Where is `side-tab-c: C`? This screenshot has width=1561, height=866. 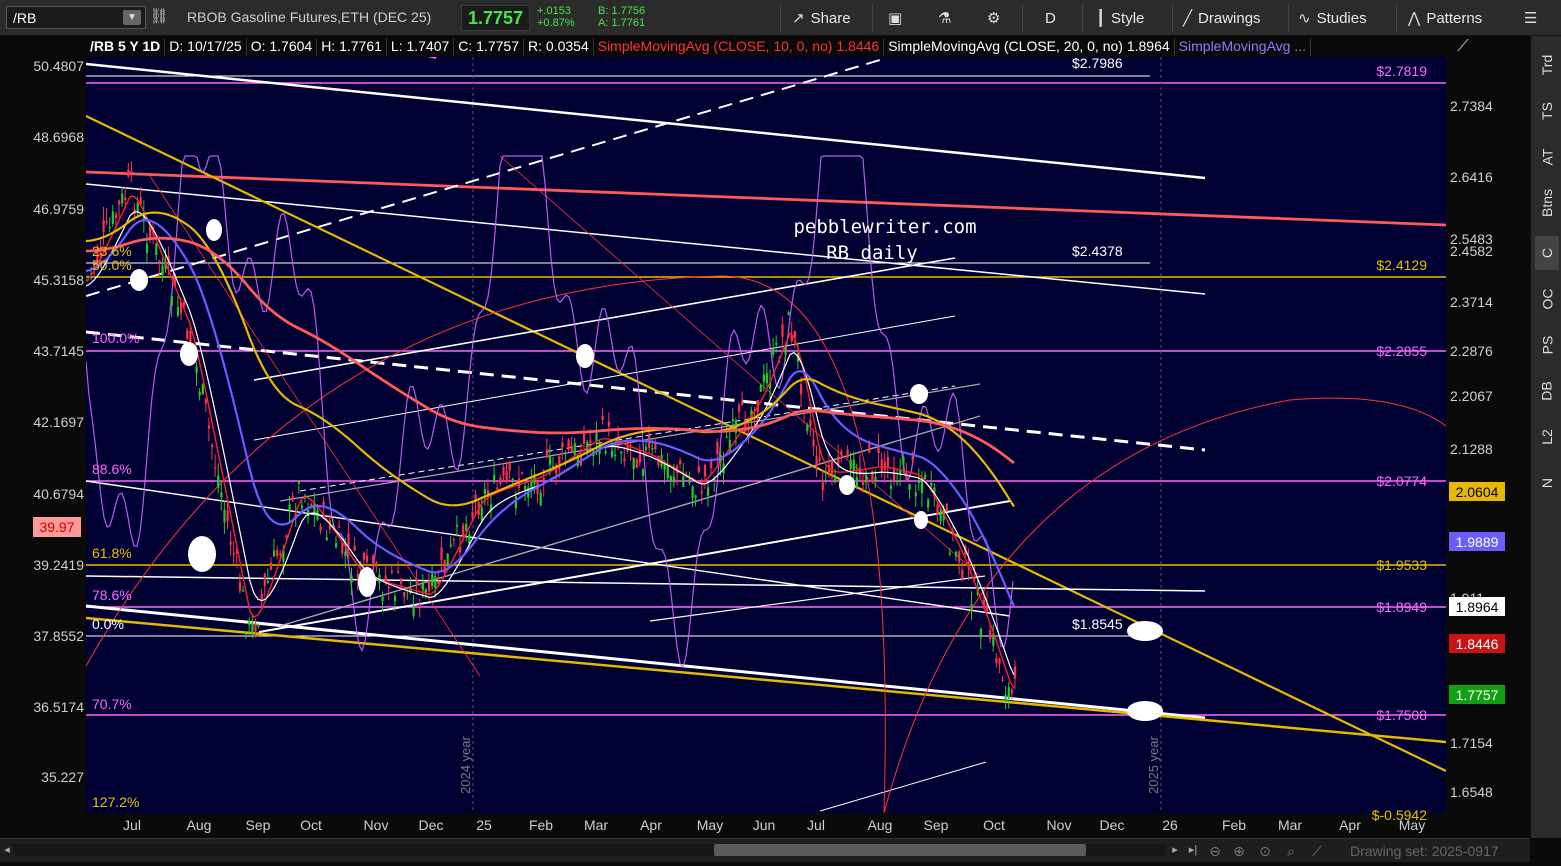
side-tab-c: C is located at coordinates (1547, 253).